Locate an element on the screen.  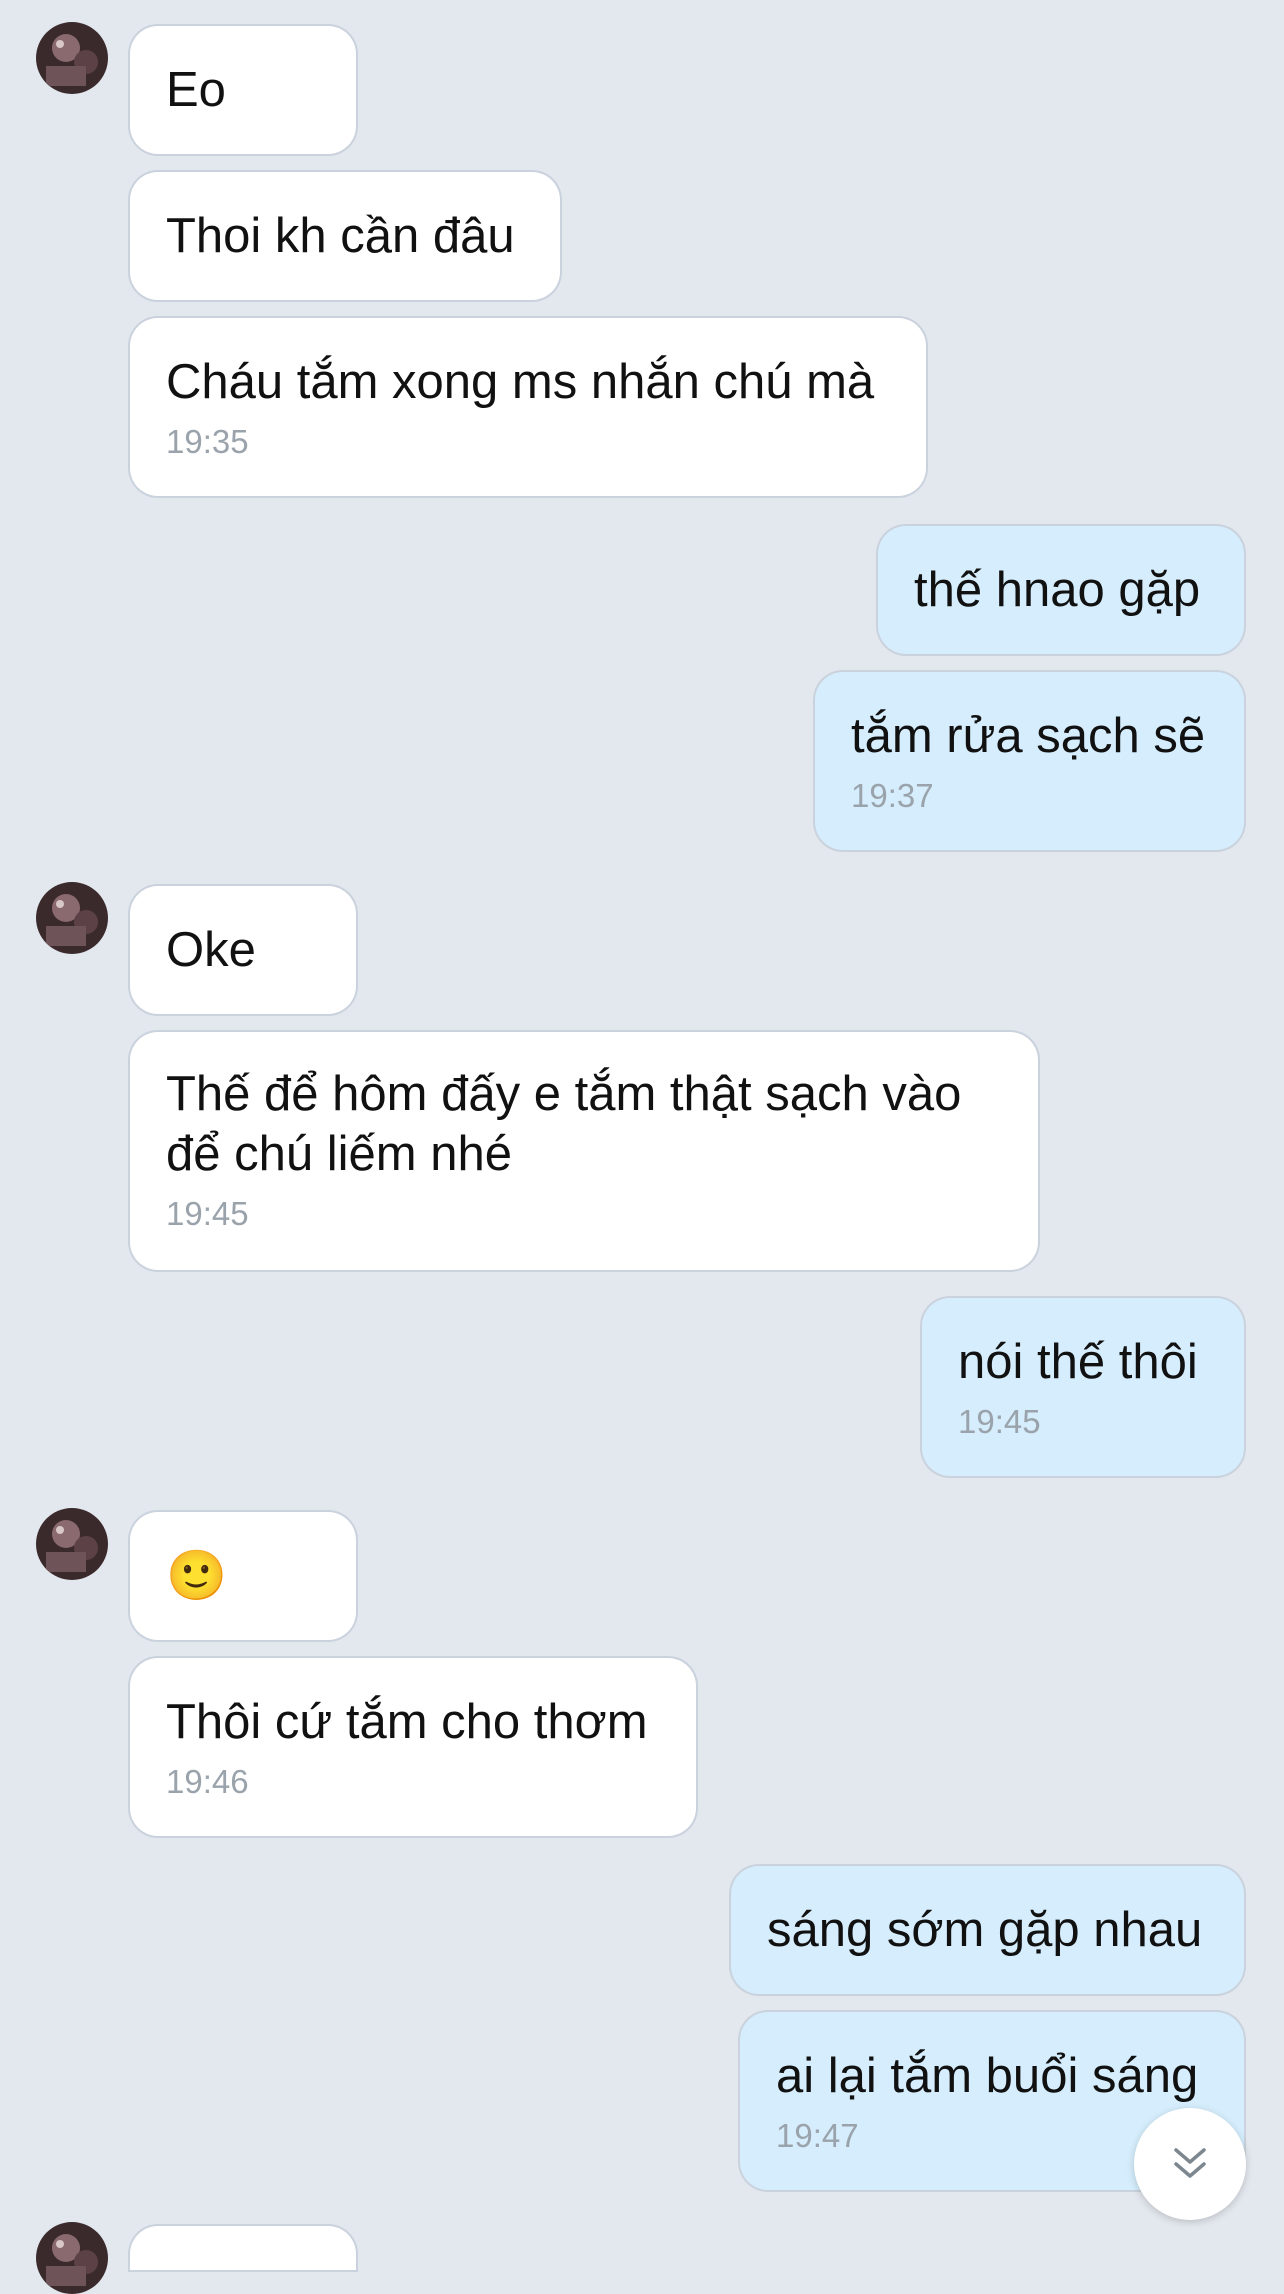
double-chevron-down-icon is located at coordinates (1190, 2163).